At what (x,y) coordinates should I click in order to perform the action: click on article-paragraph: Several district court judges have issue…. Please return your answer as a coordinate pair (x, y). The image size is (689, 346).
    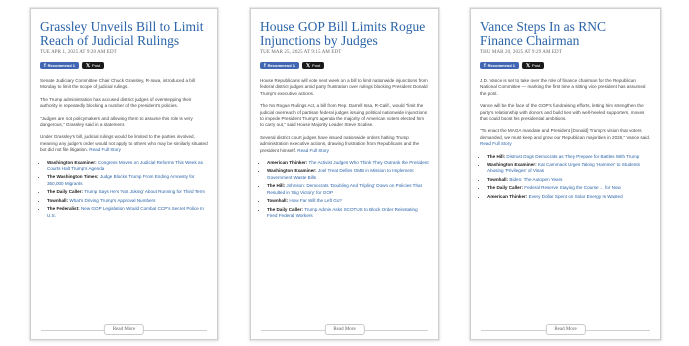
    Looking at the image, I should click on (344, 144).